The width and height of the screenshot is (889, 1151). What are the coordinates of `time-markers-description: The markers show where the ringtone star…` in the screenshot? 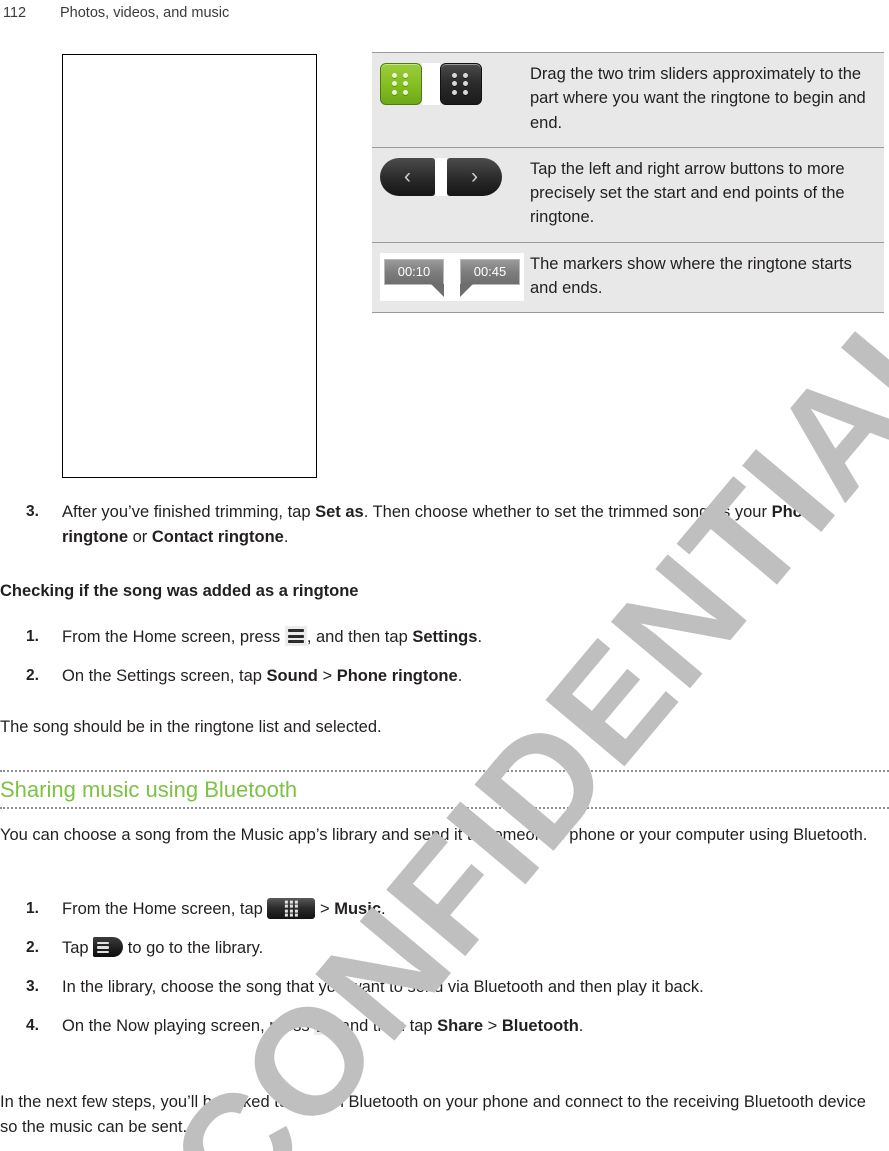 It's located at (706, 277).